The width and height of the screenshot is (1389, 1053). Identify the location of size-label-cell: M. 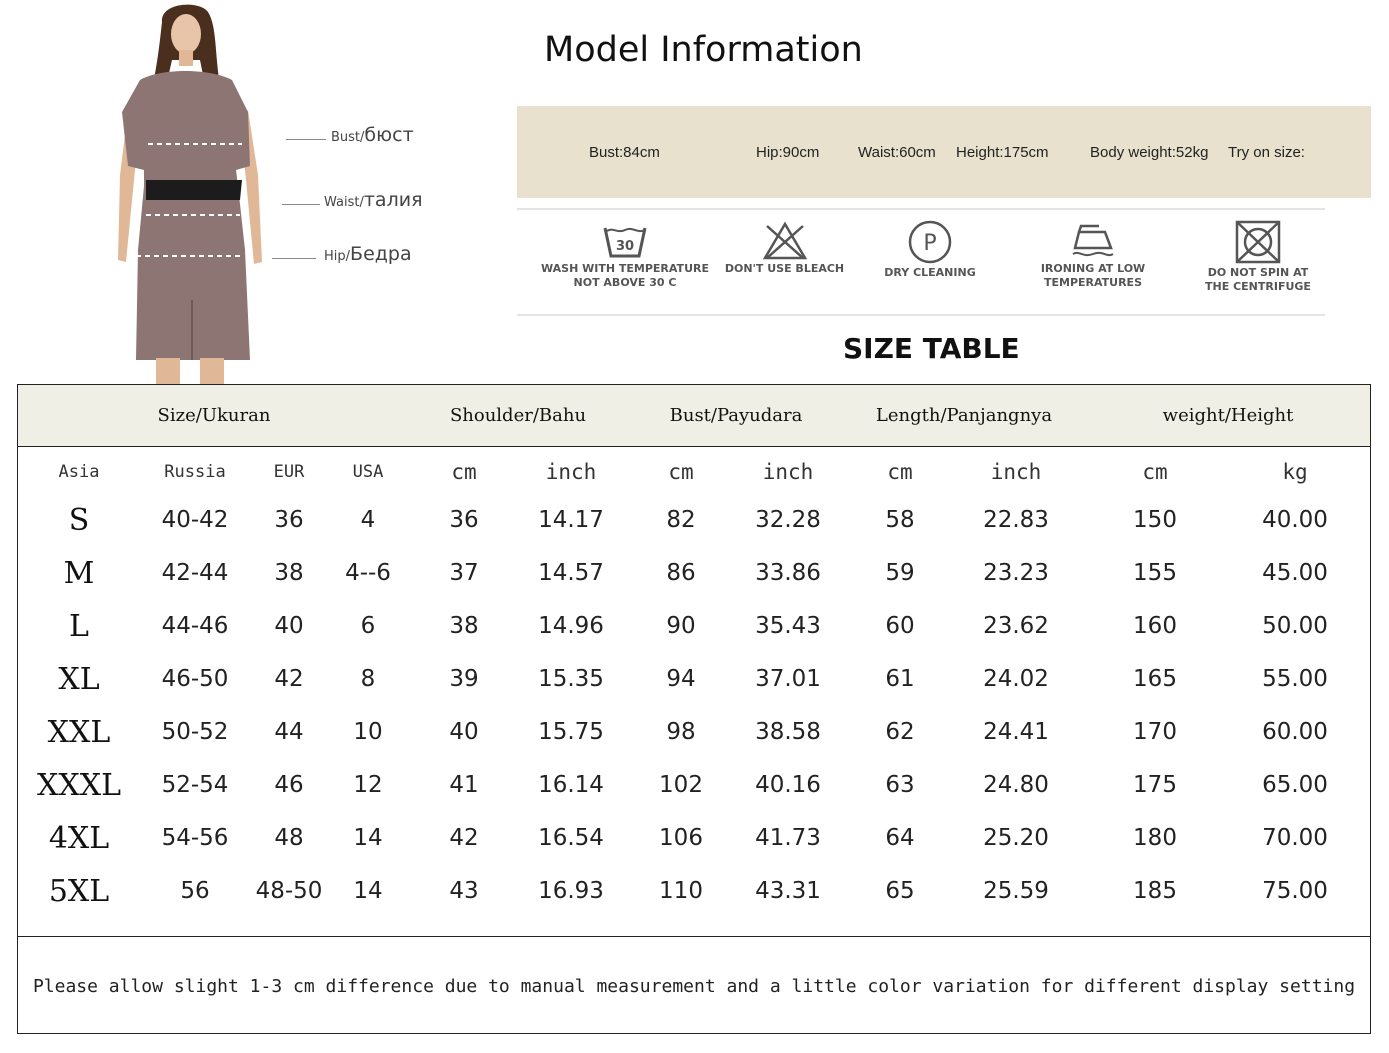
(79, 573).